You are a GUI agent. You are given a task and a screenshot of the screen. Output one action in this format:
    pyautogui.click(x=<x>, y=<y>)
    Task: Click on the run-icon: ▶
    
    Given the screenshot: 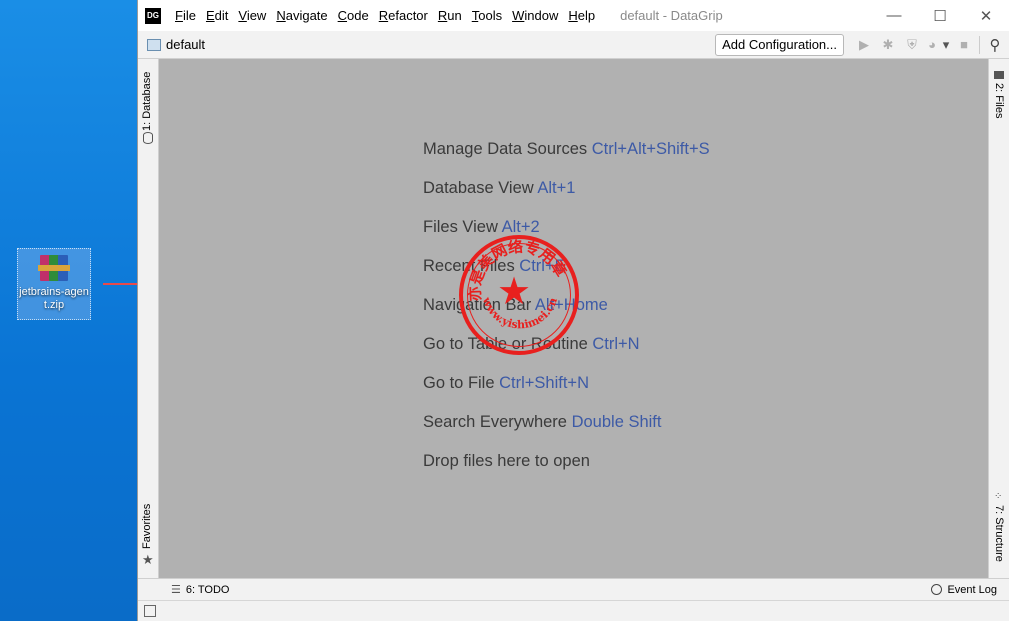 What is the action you would take?
    pyautogui.click(x=864, y=45)
    